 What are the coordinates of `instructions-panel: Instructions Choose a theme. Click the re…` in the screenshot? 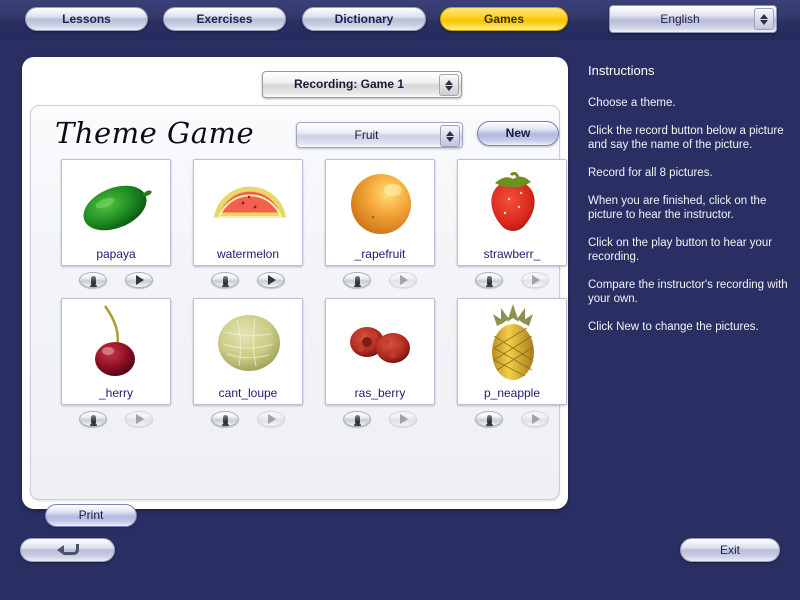 It's located at (688, 205).